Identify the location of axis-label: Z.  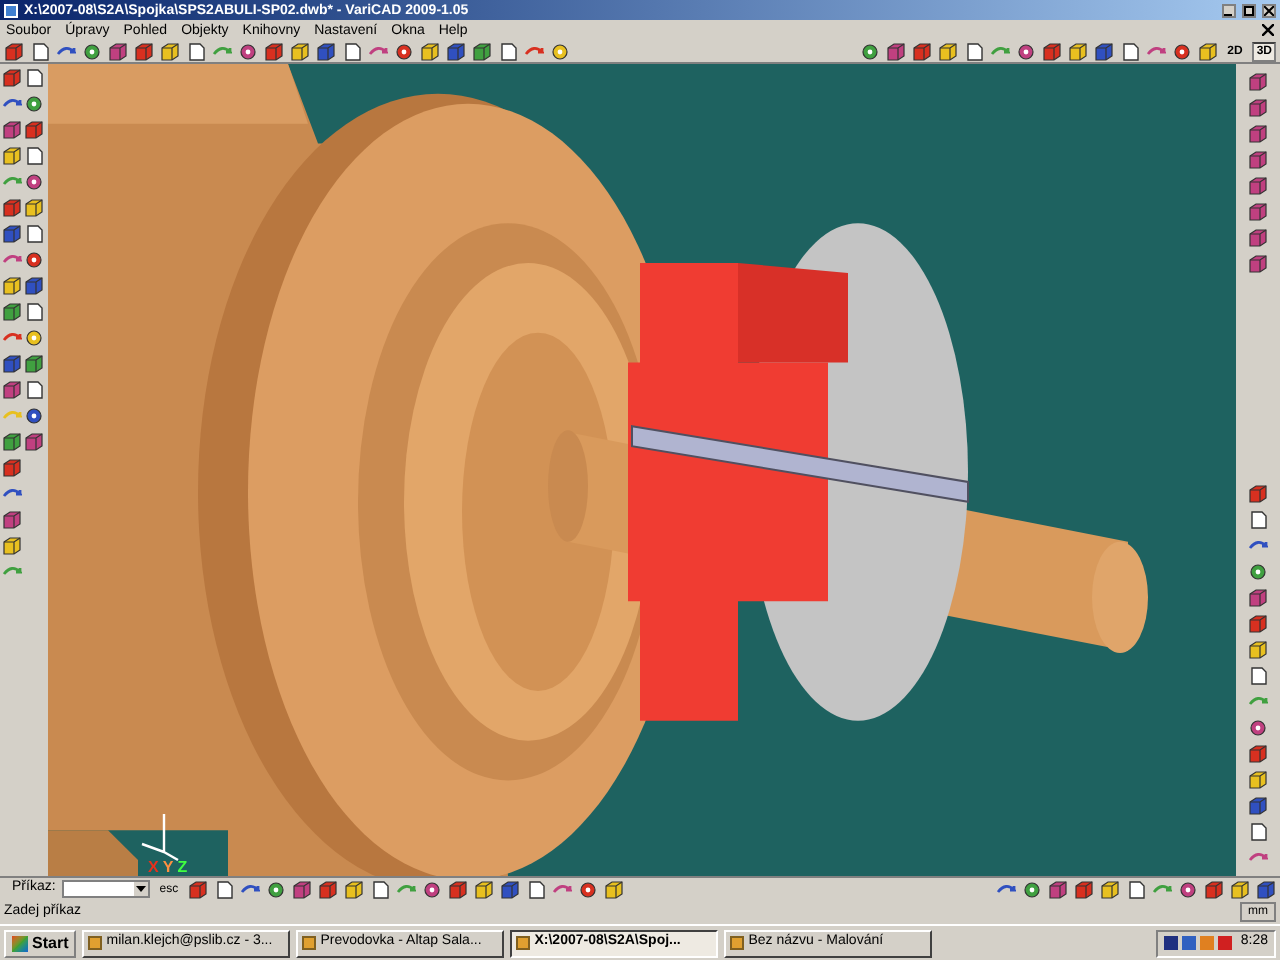
(182, 868).